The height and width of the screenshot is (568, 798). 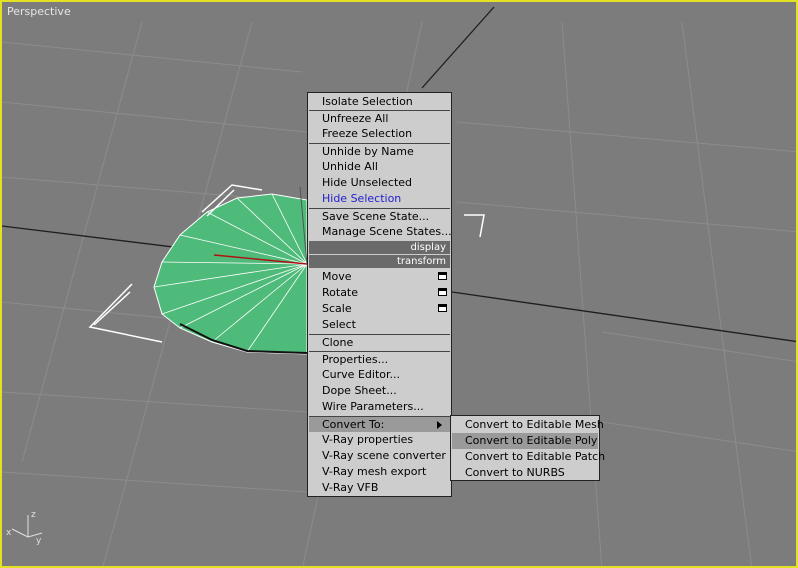 I want to click on submenu-arrow-icon, so click(x=439, y=425).